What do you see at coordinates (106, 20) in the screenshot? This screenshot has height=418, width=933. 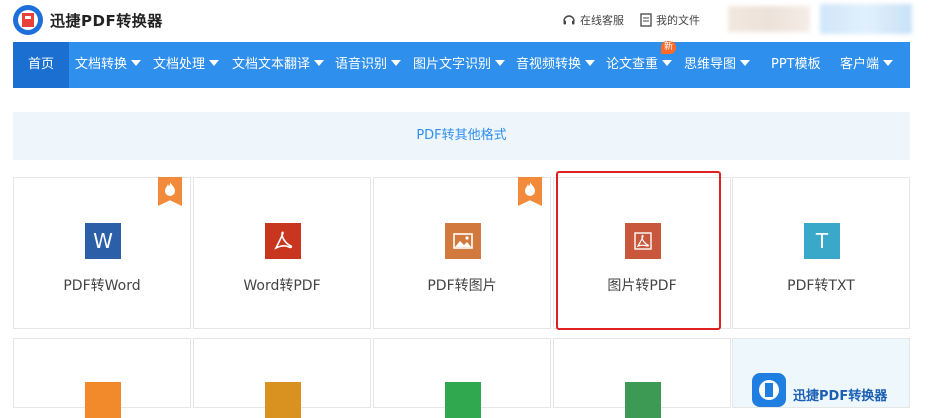 I see `brand-name: 迅捷PDF转换器` at bounding box center [106, 20].